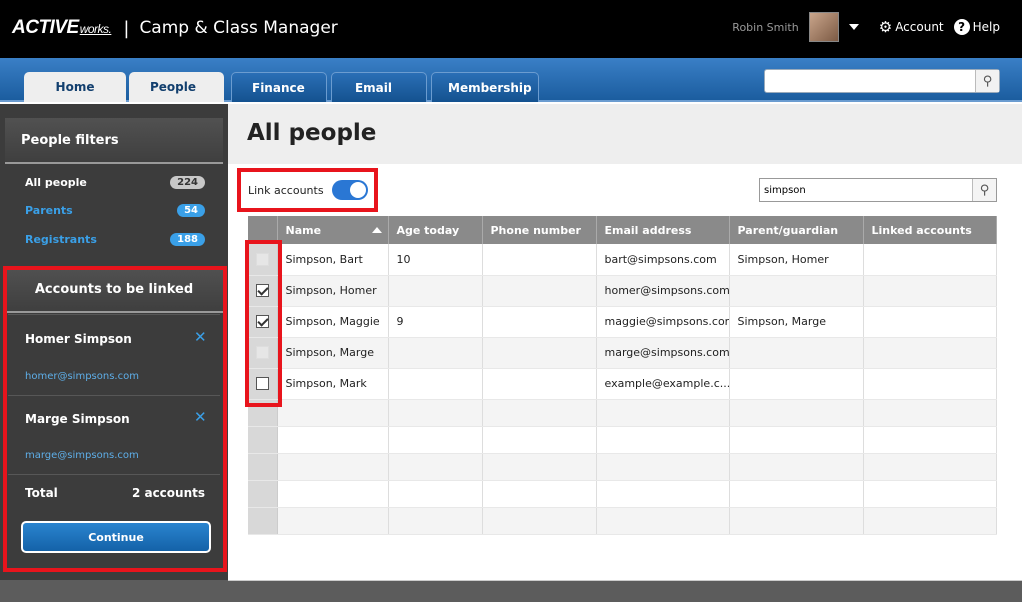 Image resolution: width=1022 pixels, height=602 pixels. I want to click on highlight-accounts-panel, so click(115, 419).